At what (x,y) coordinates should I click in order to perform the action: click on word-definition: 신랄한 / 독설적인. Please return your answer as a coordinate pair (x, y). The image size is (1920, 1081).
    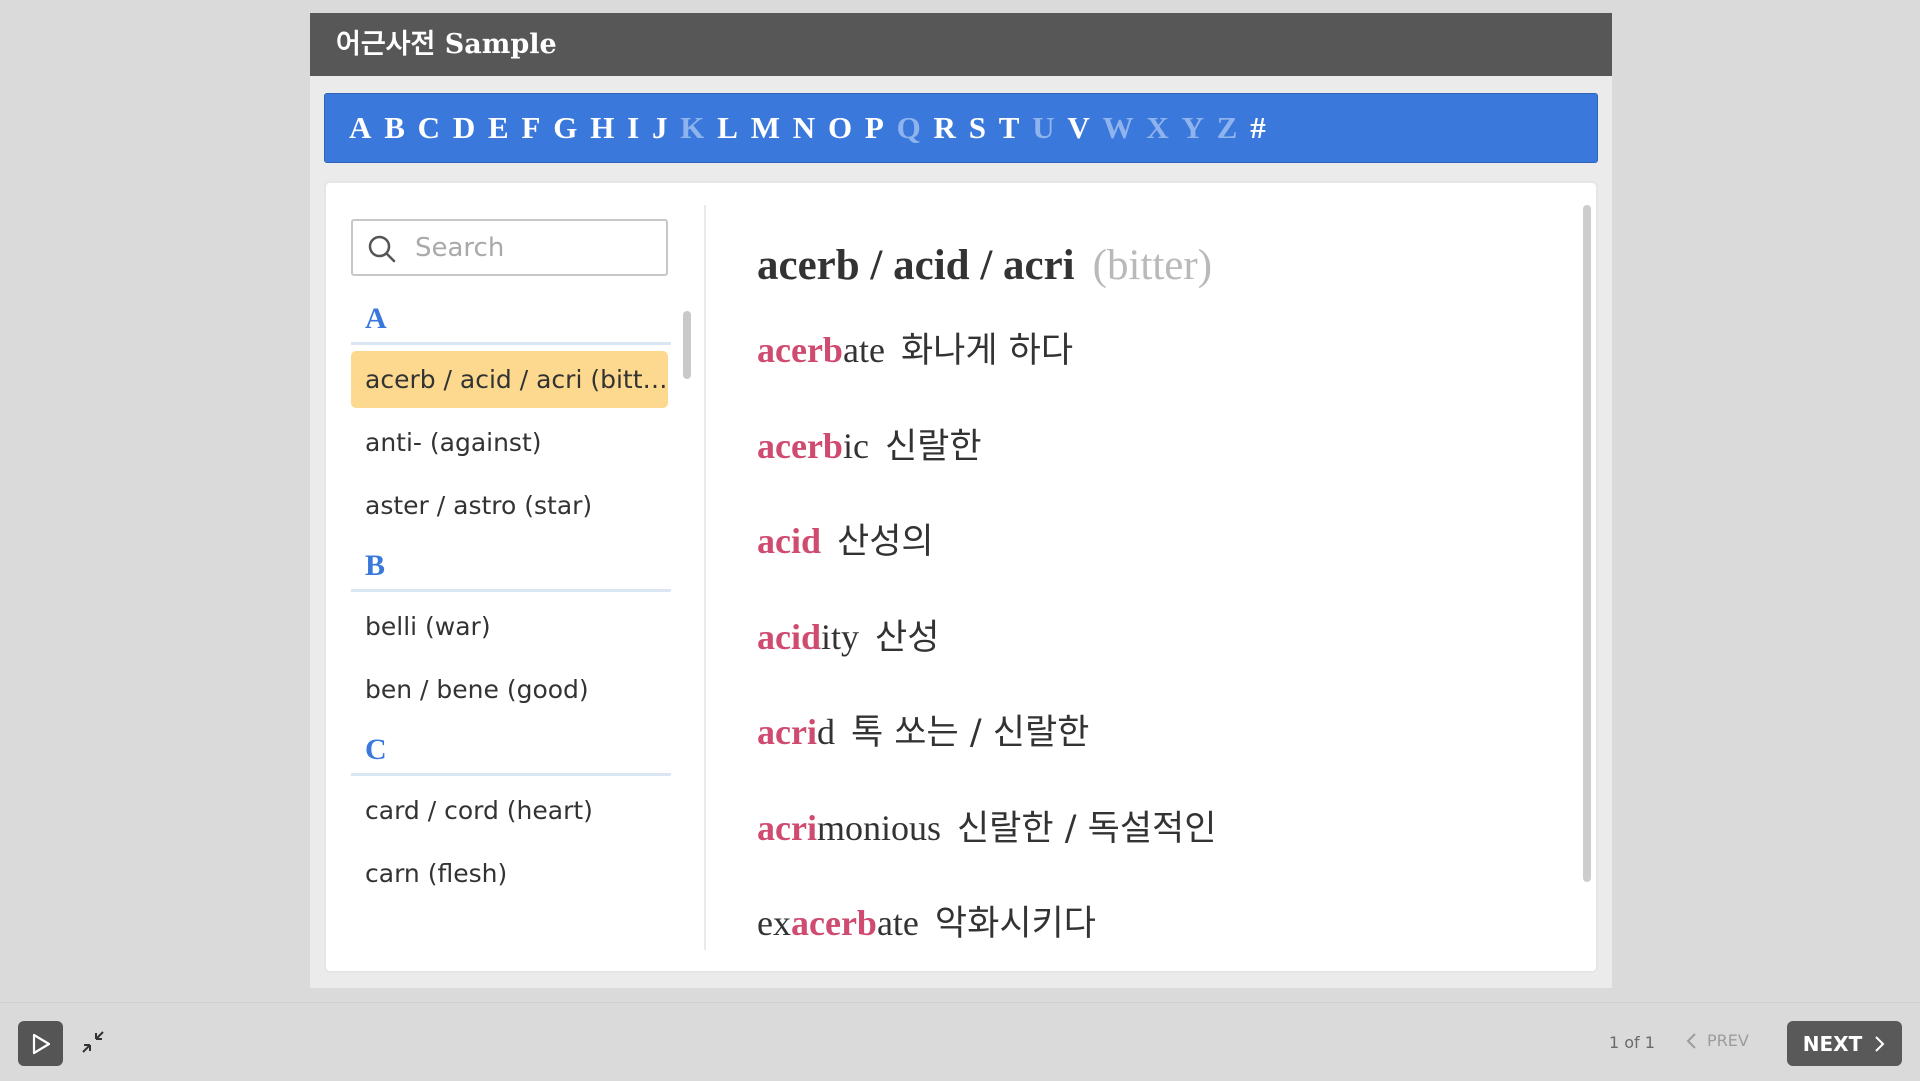
    Looking at the image, I should click on (1086, 828).